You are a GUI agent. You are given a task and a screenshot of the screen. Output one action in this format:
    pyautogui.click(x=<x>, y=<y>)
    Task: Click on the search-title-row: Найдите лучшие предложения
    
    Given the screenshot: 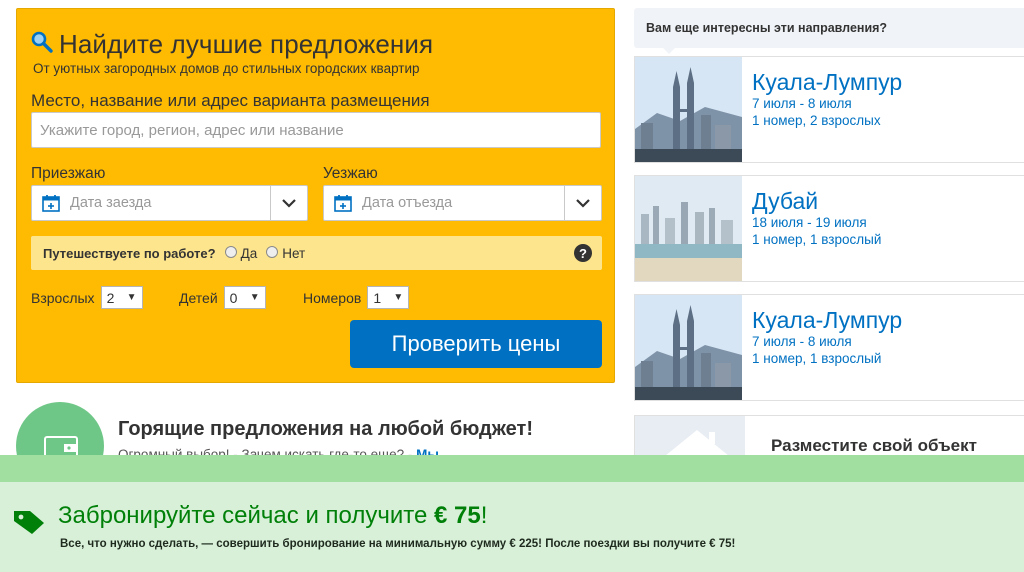 What is the action you would take?
    pyautogui.click(x=232, y=44)
    